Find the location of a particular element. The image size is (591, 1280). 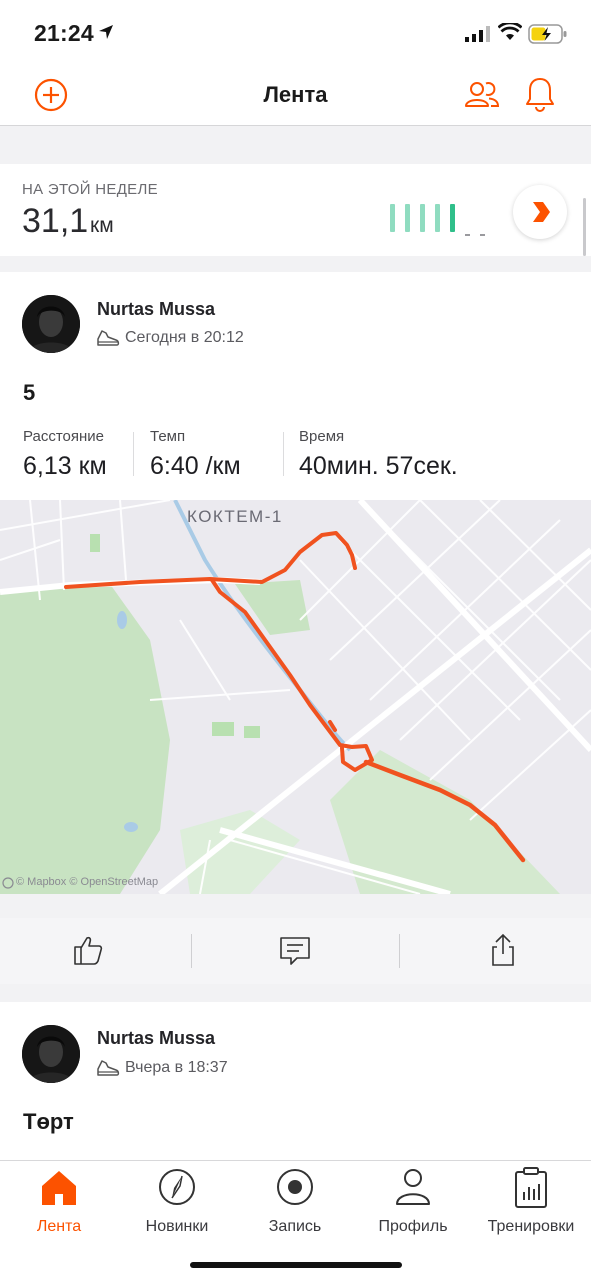

record-icon is located at coordinates (295, 1187).